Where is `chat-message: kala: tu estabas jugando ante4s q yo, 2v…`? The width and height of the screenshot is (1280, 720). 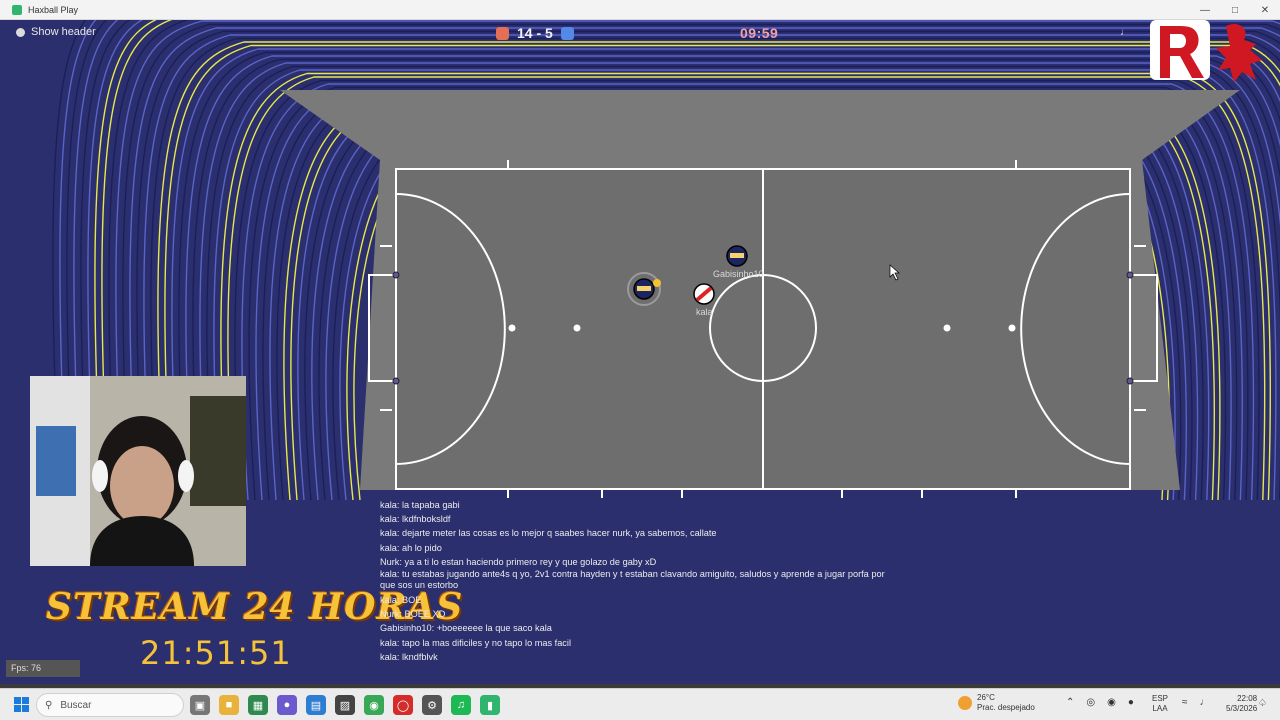
chat-message: kala: tu estabas jugando ante4s q yo, 2v… is located at coordinates (632, 580).